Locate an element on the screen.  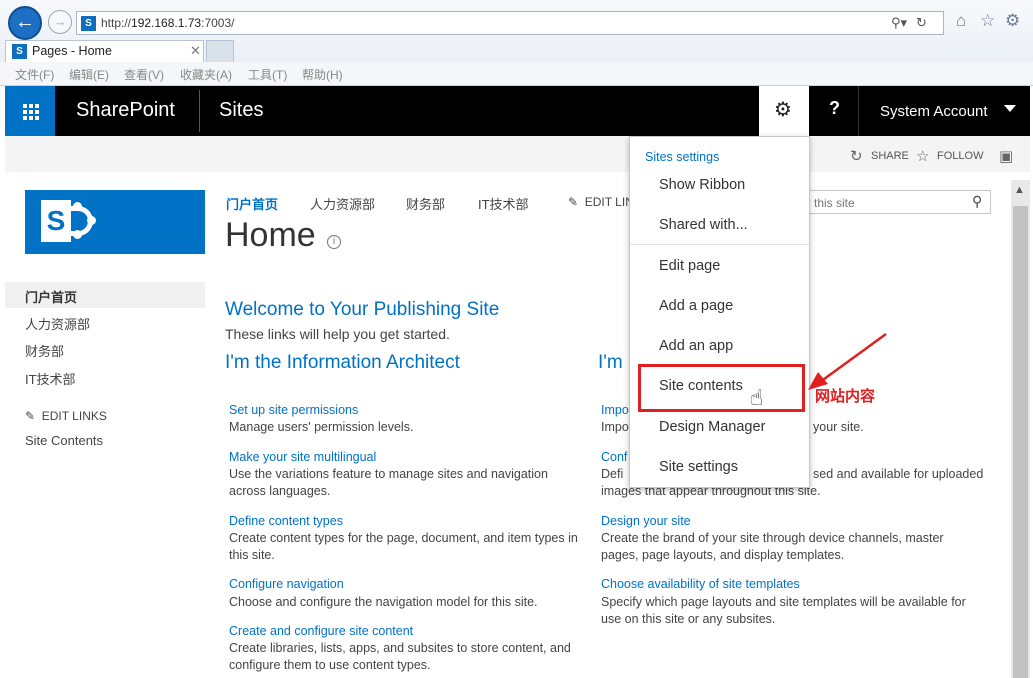
menu-edit: 编辑(E) is located at coordinates (89, 74).